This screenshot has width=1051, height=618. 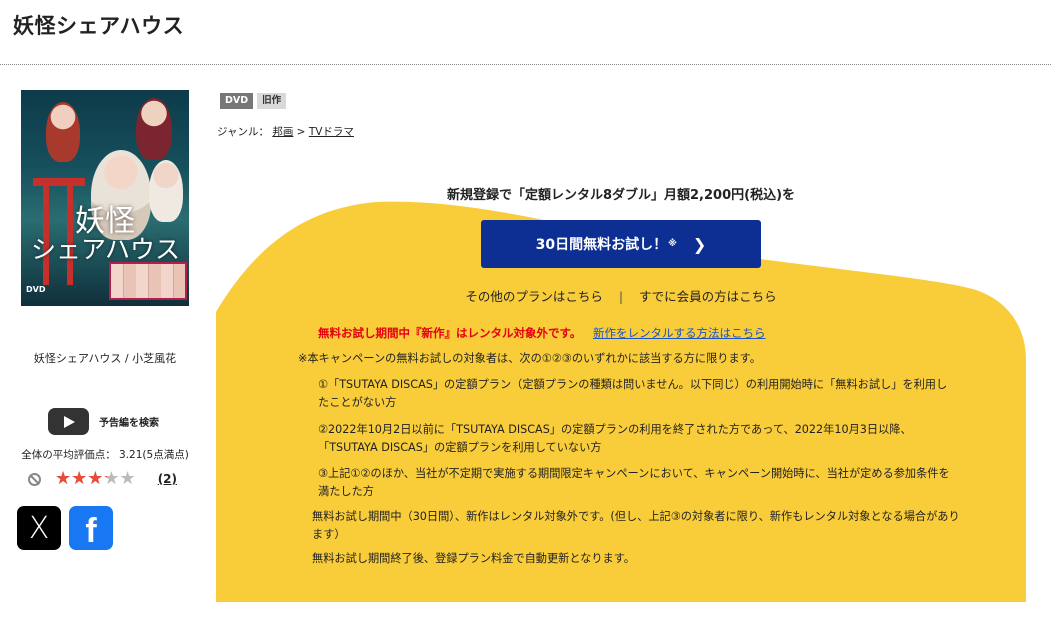 What do you see at coordinates (679, 333) in the screenshot?
I see `new-release-rental-link: 新作をレンタルする方法はこちら` at bounding box center [679, 333].